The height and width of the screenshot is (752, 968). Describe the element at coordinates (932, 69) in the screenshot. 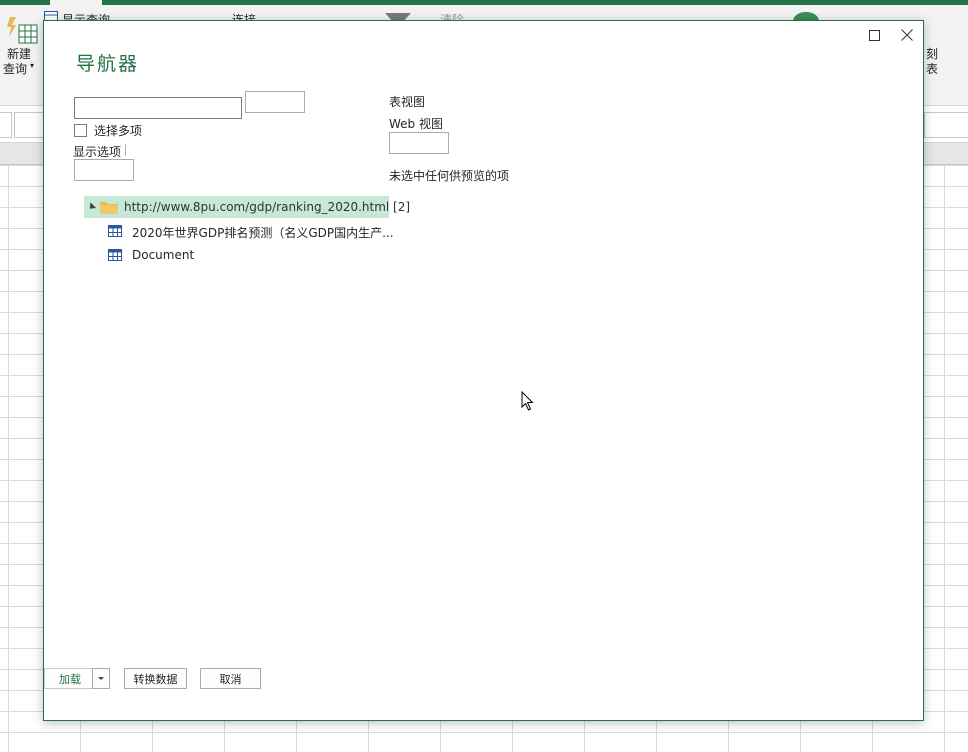

I see `right-fragment-2: 表` at that location.